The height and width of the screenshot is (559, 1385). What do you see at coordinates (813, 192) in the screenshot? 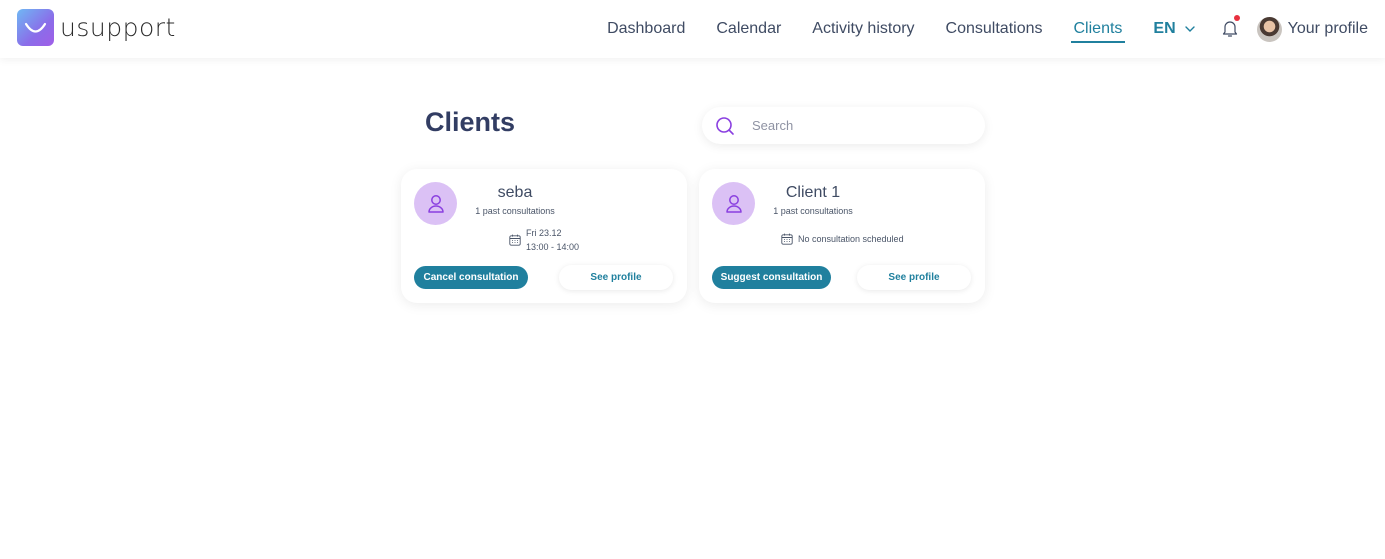
I see `client-name: Client 1` at bounding box center [813, 192].